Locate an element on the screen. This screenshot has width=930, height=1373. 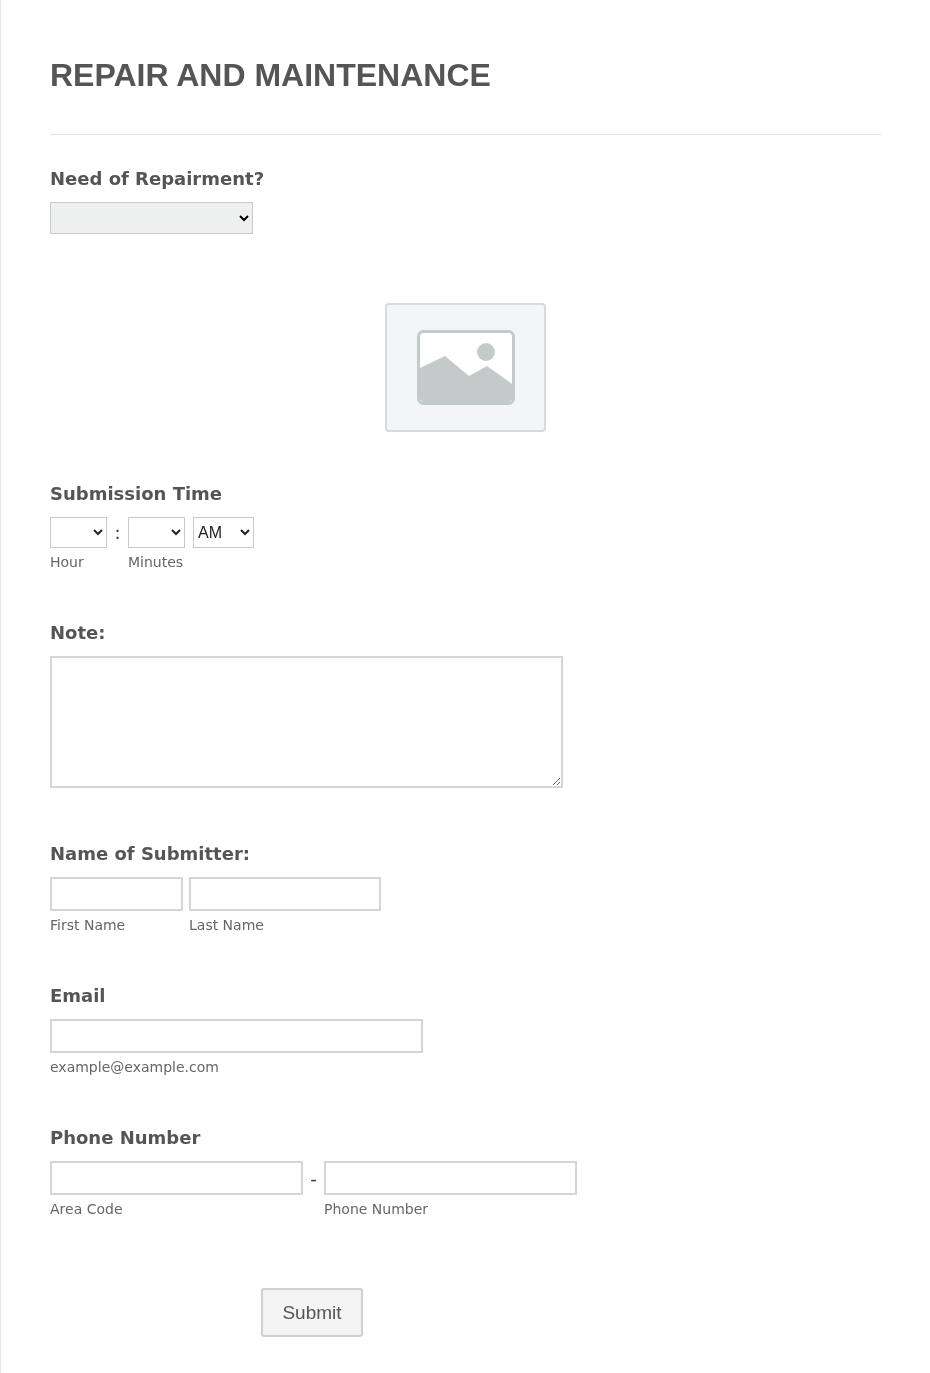
field-sublabel: example@example.com is located at coordinates (135, 1067).